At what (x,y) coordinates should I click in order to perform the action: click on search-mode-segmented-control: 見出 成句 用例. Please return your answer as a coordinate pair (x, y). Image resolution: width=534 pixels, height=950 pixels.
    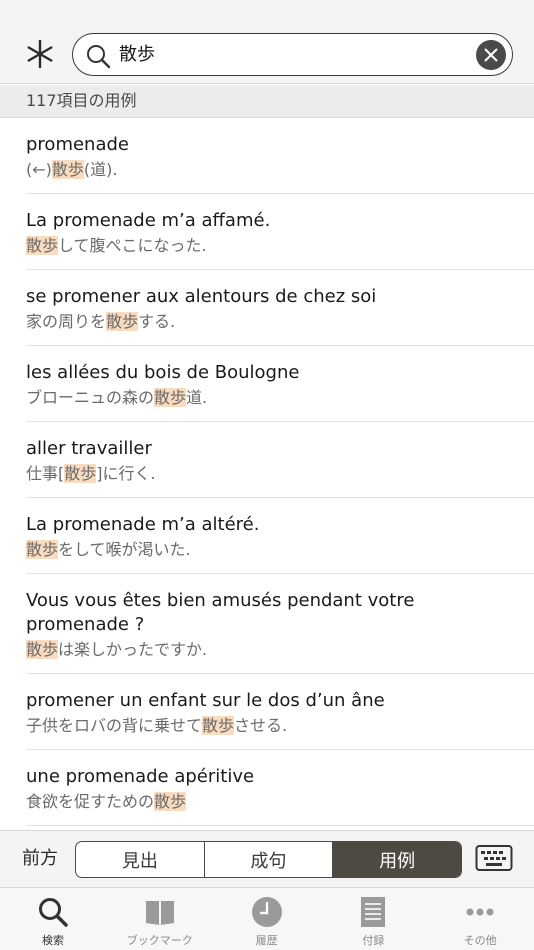
    Looking at the image, I should click on (268, 859).